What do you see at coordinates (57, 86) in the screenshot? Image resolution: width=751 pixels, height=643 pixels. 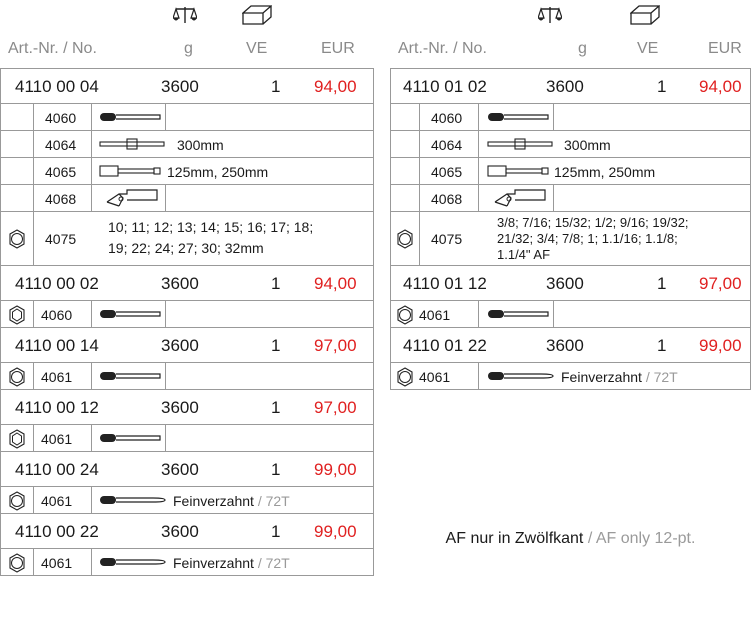 I see `article-number: 4110 00 04` at bounding box center [57, 86].